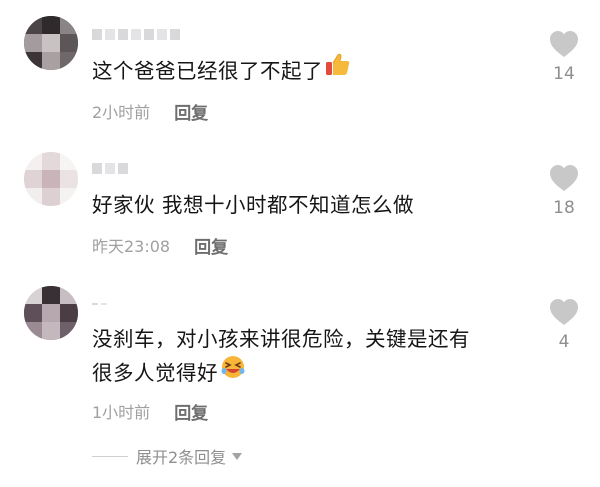 This screenshot has width=600, height=487. I want to click on comment-meta: 2小时前 回复, so click(150, 111).